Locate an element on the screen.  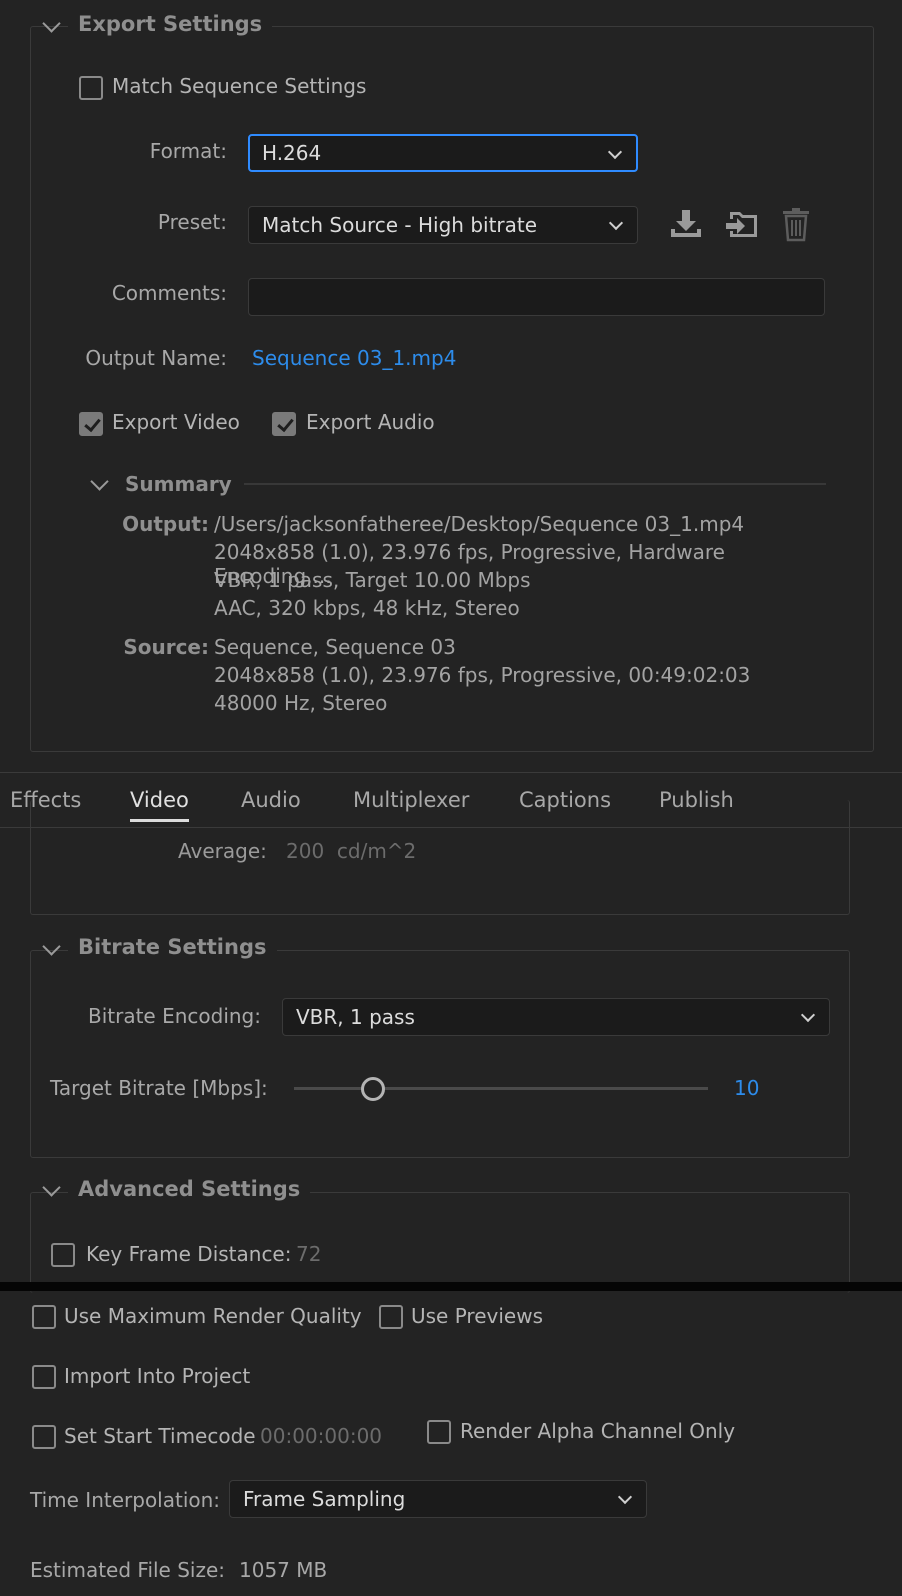
match-sequence-checkbox is located at coordinates (91, 88).